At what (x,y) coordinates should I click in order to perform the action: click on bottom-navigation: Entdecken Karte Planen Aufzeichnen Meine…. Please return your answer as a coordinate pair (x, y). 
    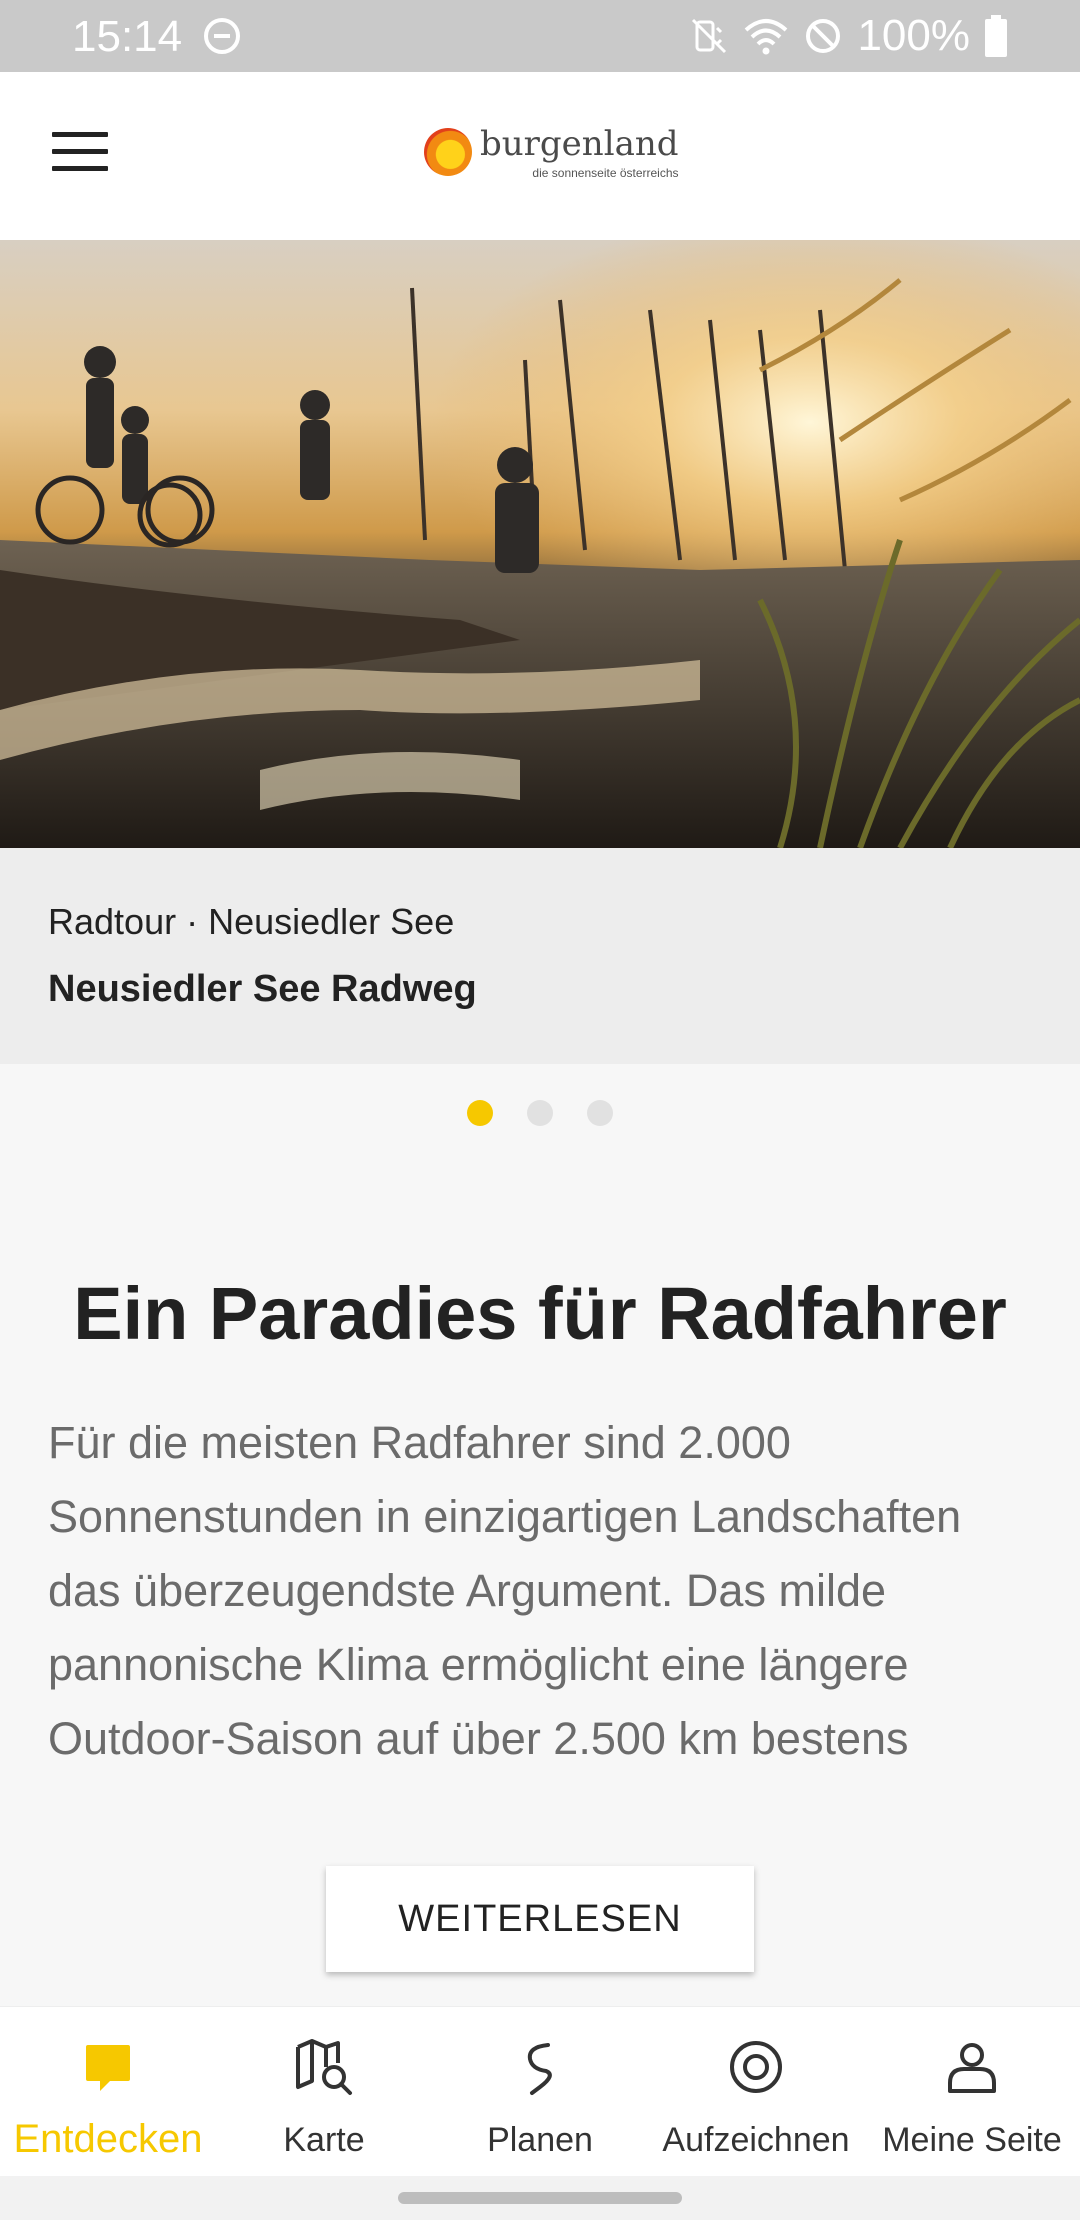
    Looking at the image, I should click on (540, 2091).